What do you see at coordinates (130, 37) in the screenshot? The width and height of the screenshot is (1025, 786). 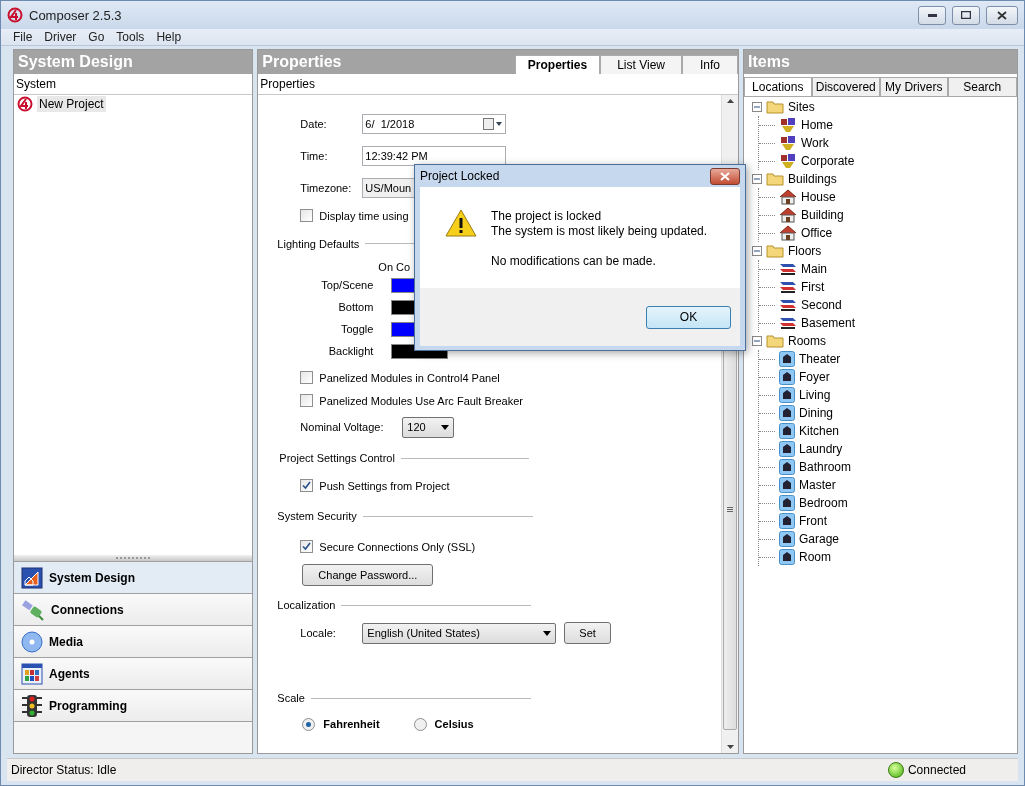 I see `menu-item: Tools` at bounding box center [130, 37].